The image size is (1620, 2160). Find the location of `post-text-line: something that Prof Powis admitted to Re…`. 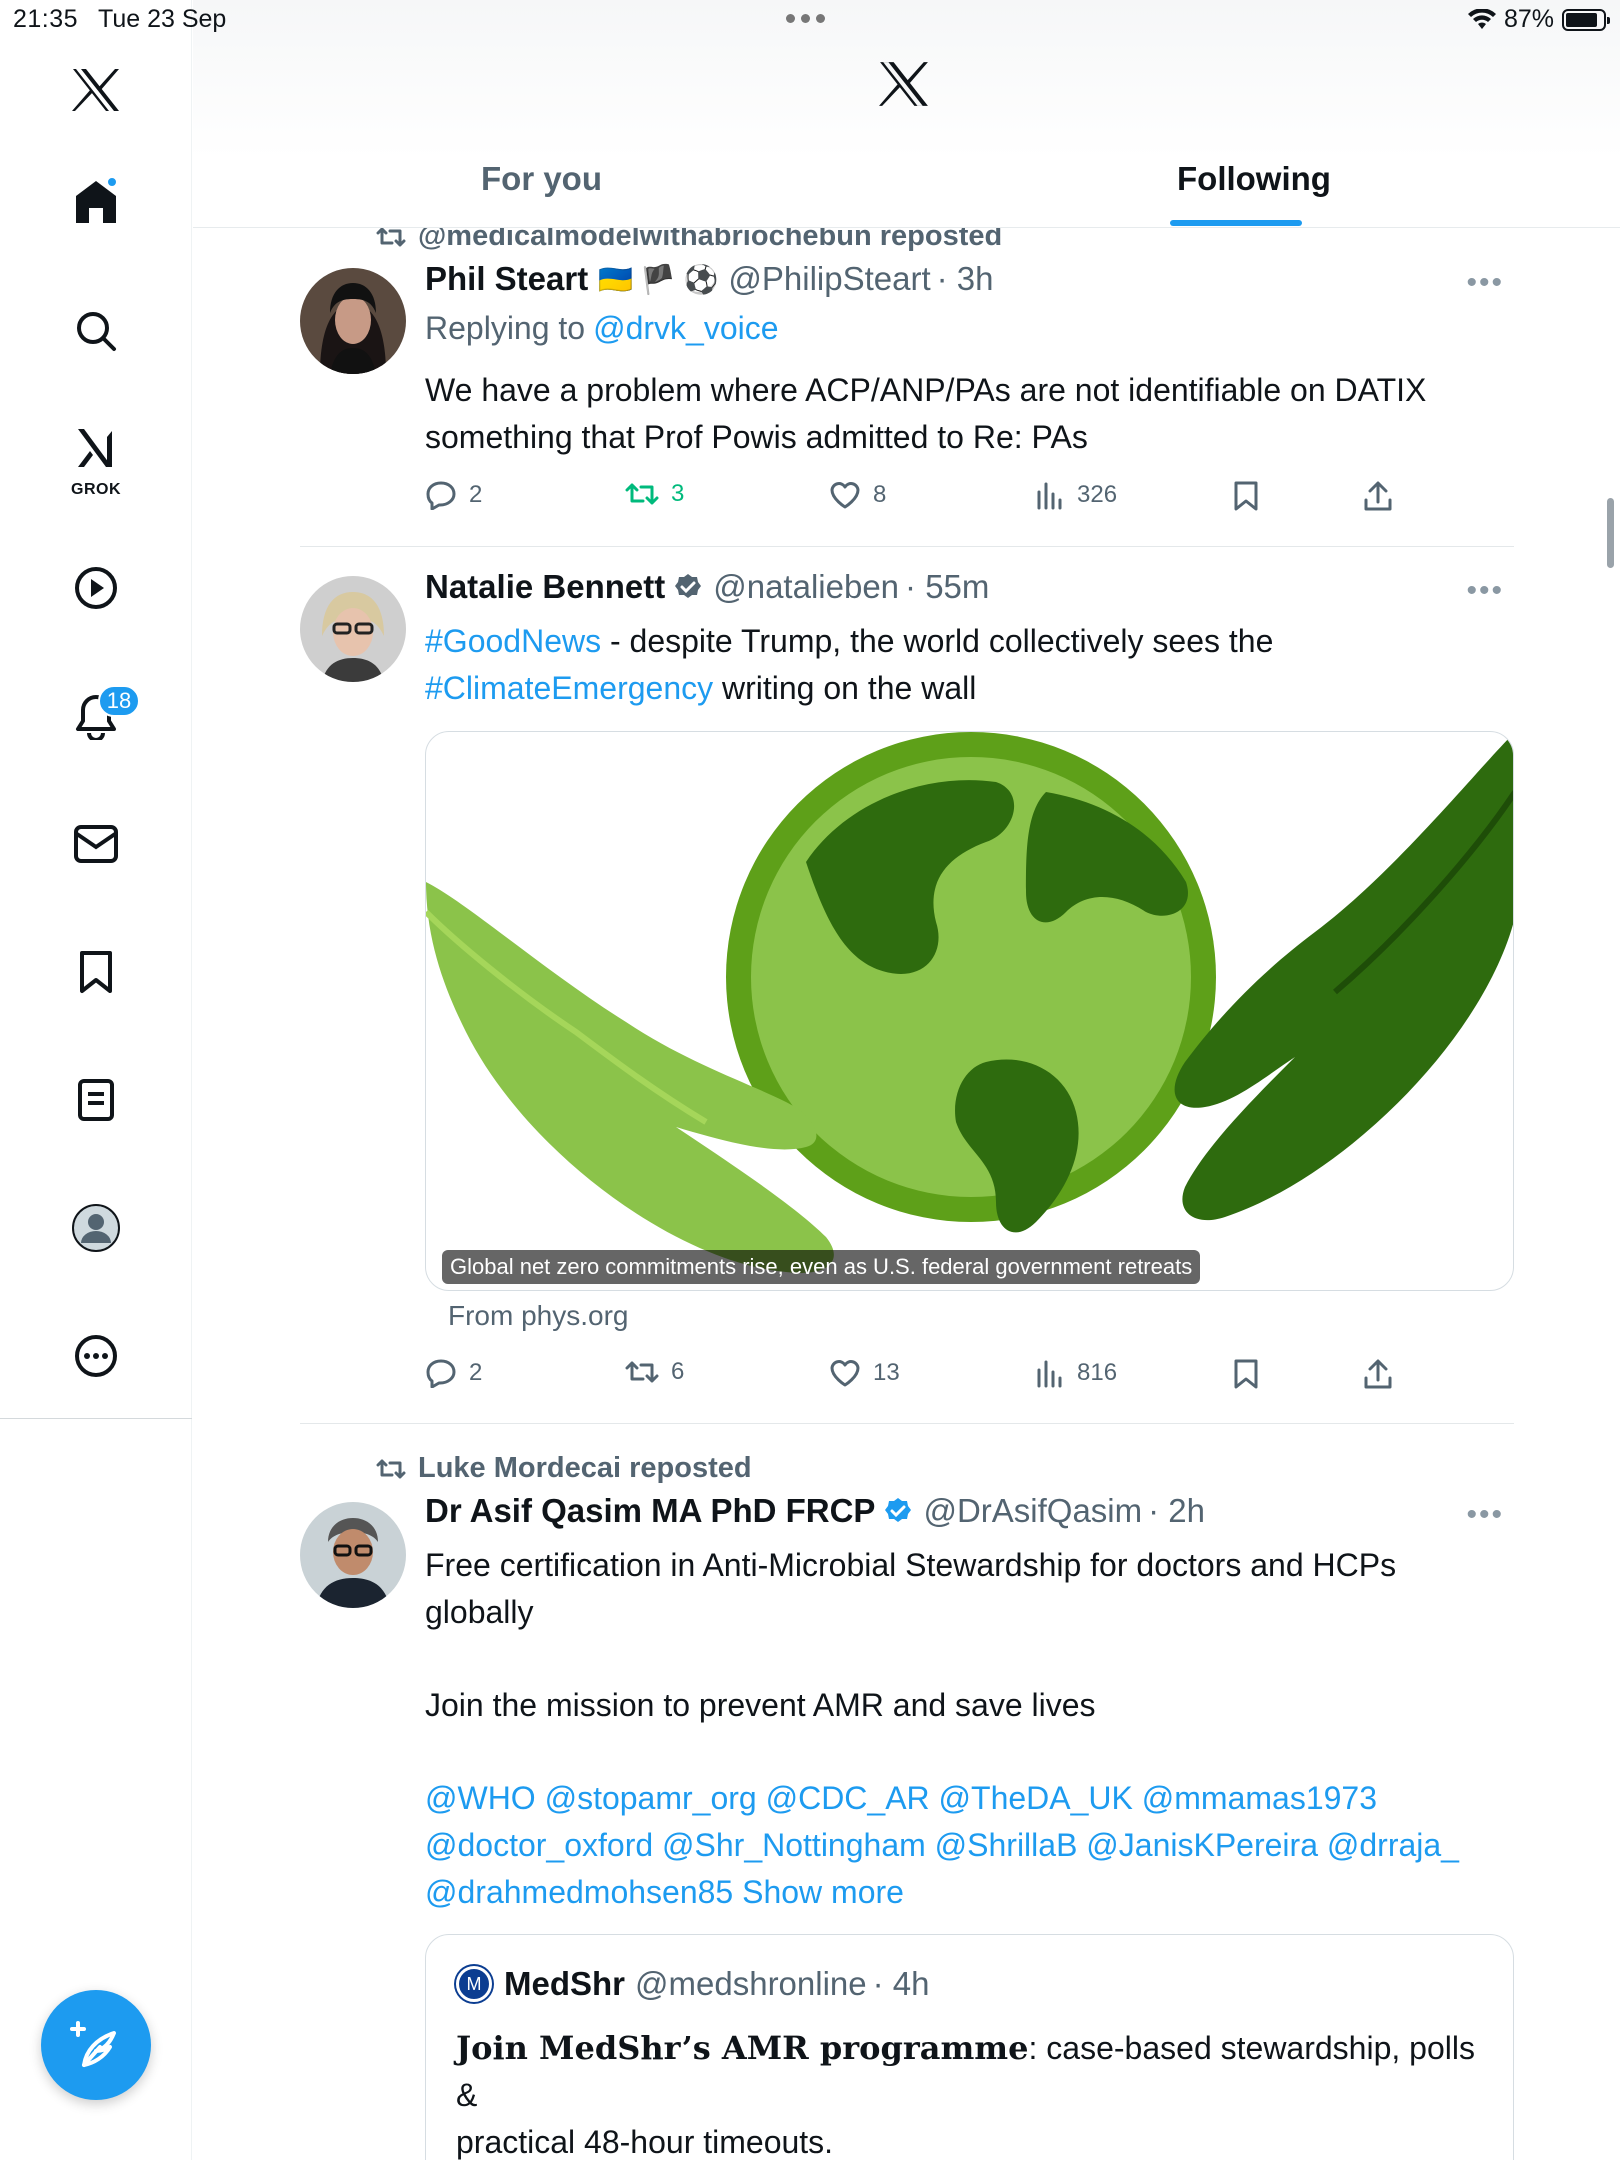

post-text-line: something that Prof Powis admitted to Re… is located at coordinates (756, 437).